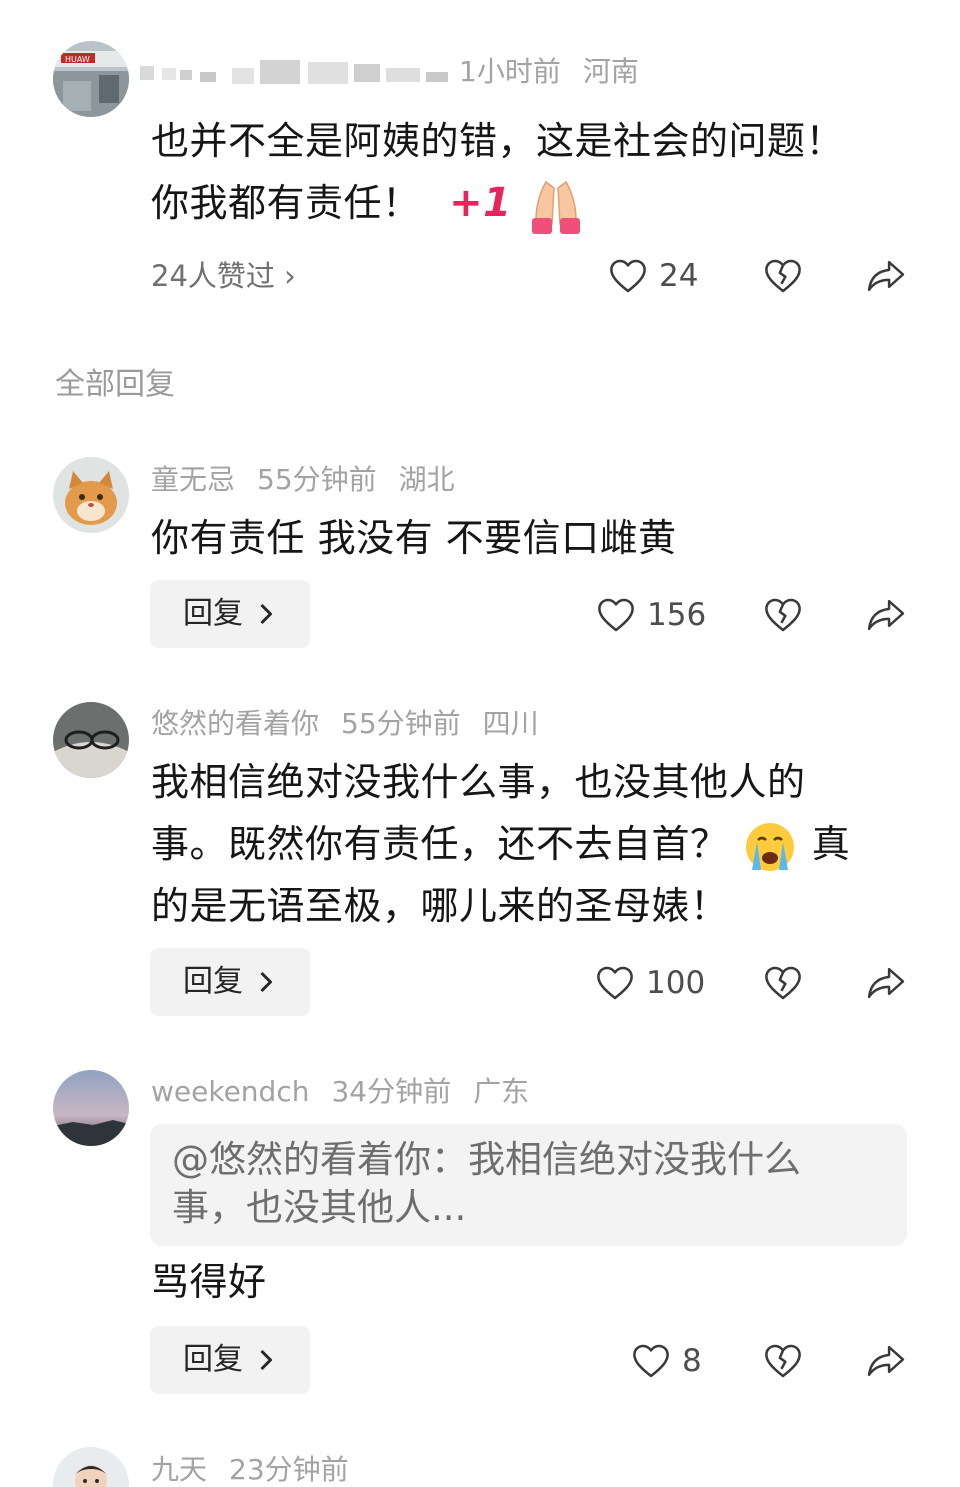 The image size is (960, 1487). I want to click on comment-line-1: 也并不全是阿姨的错，这是社会的问题！, so click(498, 141).